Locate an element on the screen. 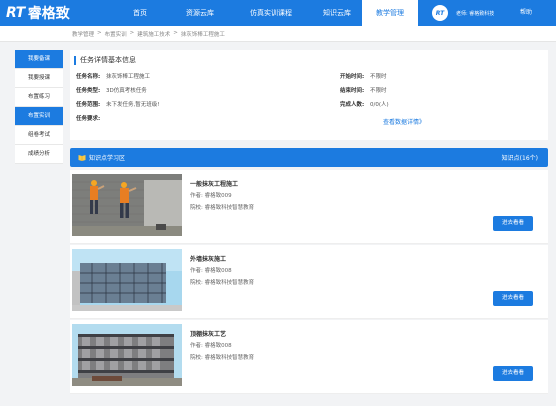  info-label: 任务类型: is located at coordinates (88, 91).